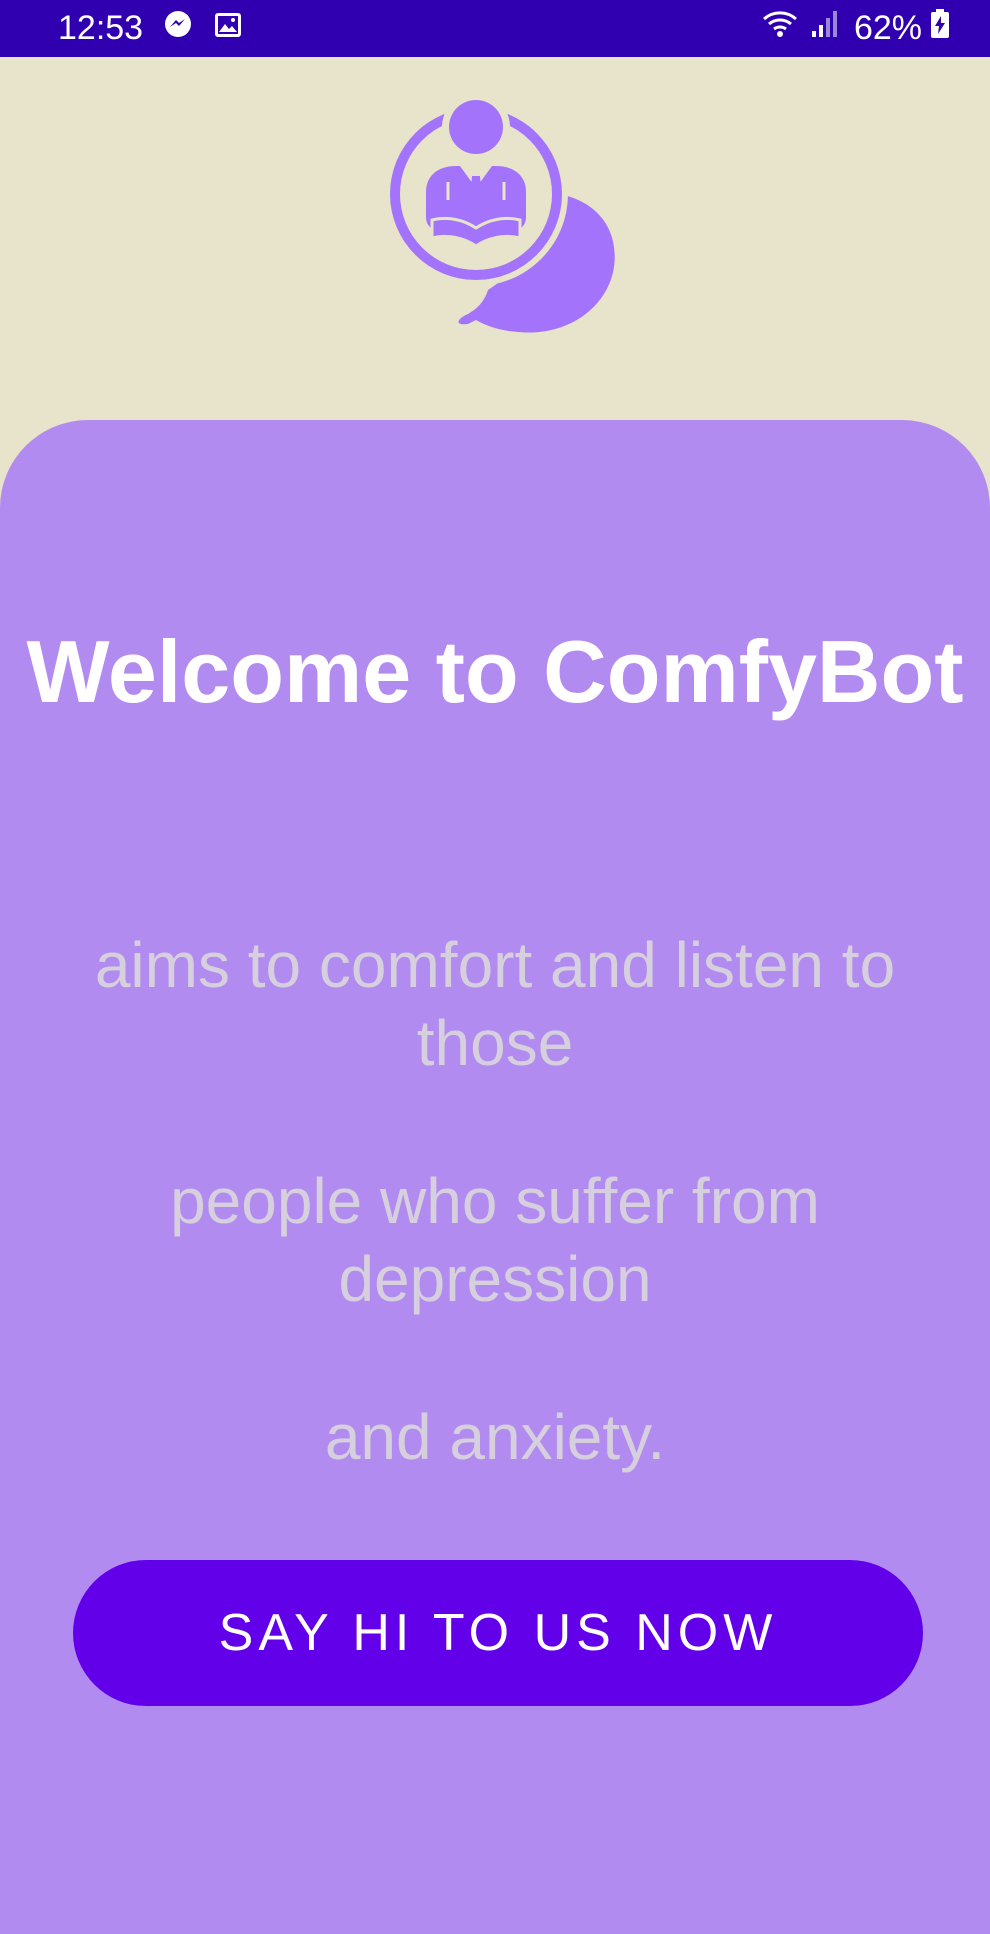 The height and width of the screenshot is (1934, 990). Describe the element at coordinates (887, 28) in the screenshot. I see `battery-percentage: 62%` at that location.